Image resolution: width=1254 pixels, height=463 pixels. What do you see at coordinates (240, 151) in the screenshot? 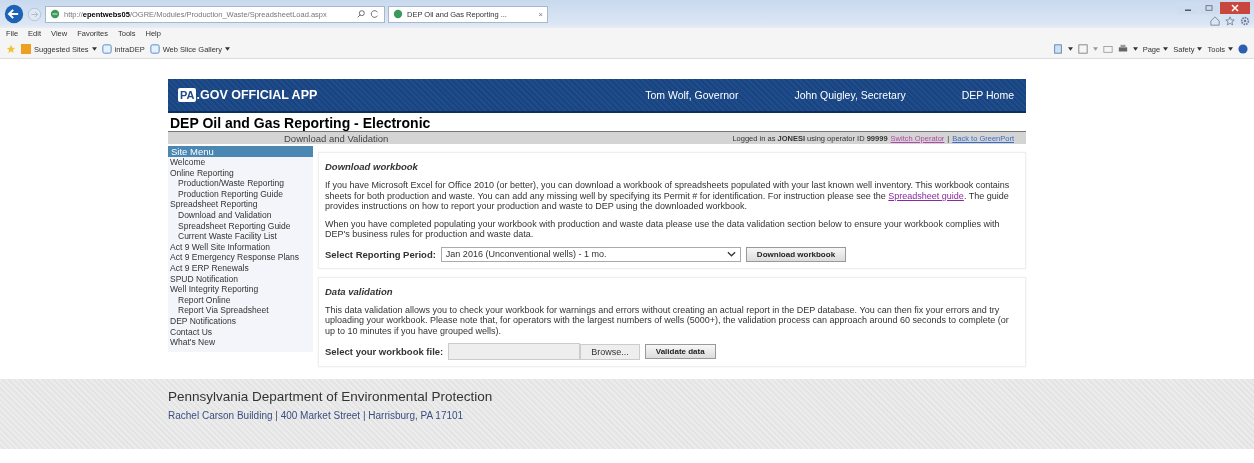
I see `sidebar-title: Site Menu` at bounding box center [240, 151].